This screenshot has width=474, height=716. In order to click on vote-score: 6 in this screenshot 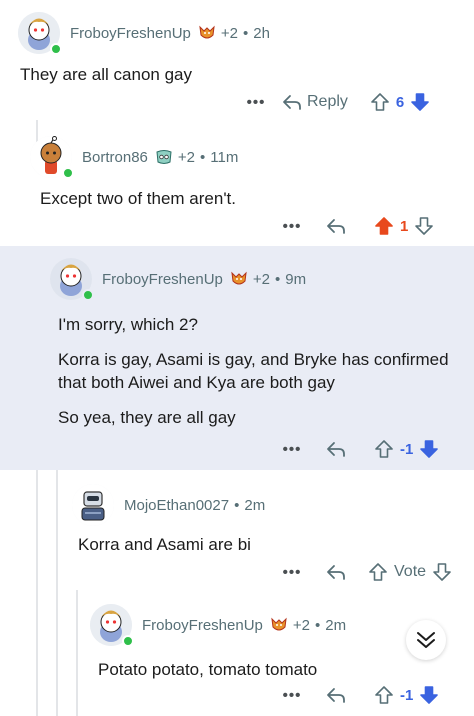, I will do `click(400, 102)`.